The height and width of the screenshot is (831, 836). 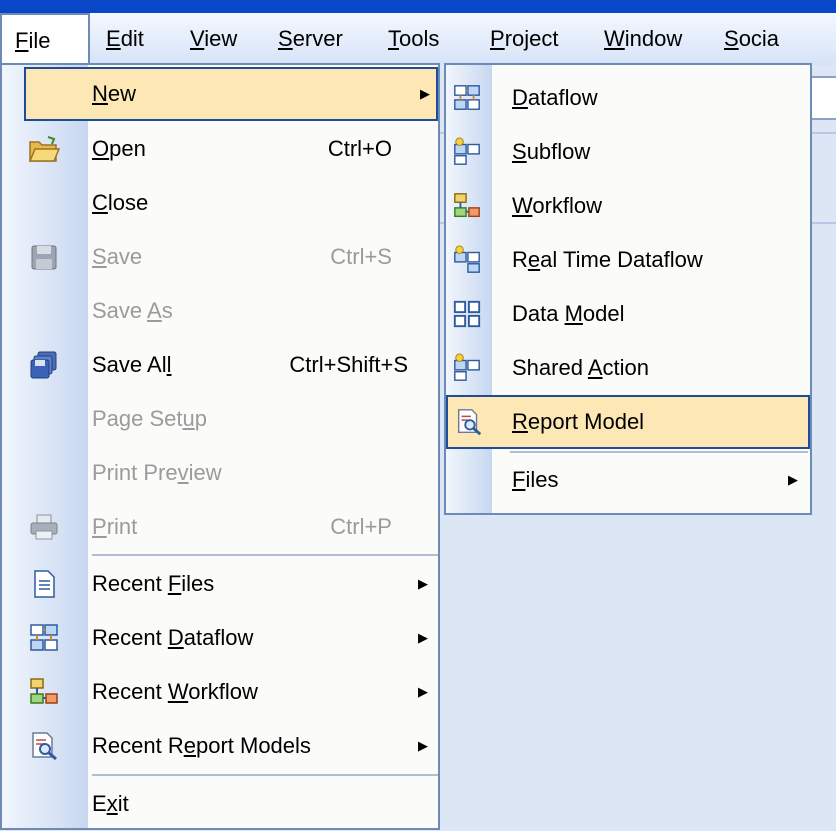 What do you see at coordinates (44, 257) in the screenshot?
I see `save-disk-icon` at bounding box center [44, 257].